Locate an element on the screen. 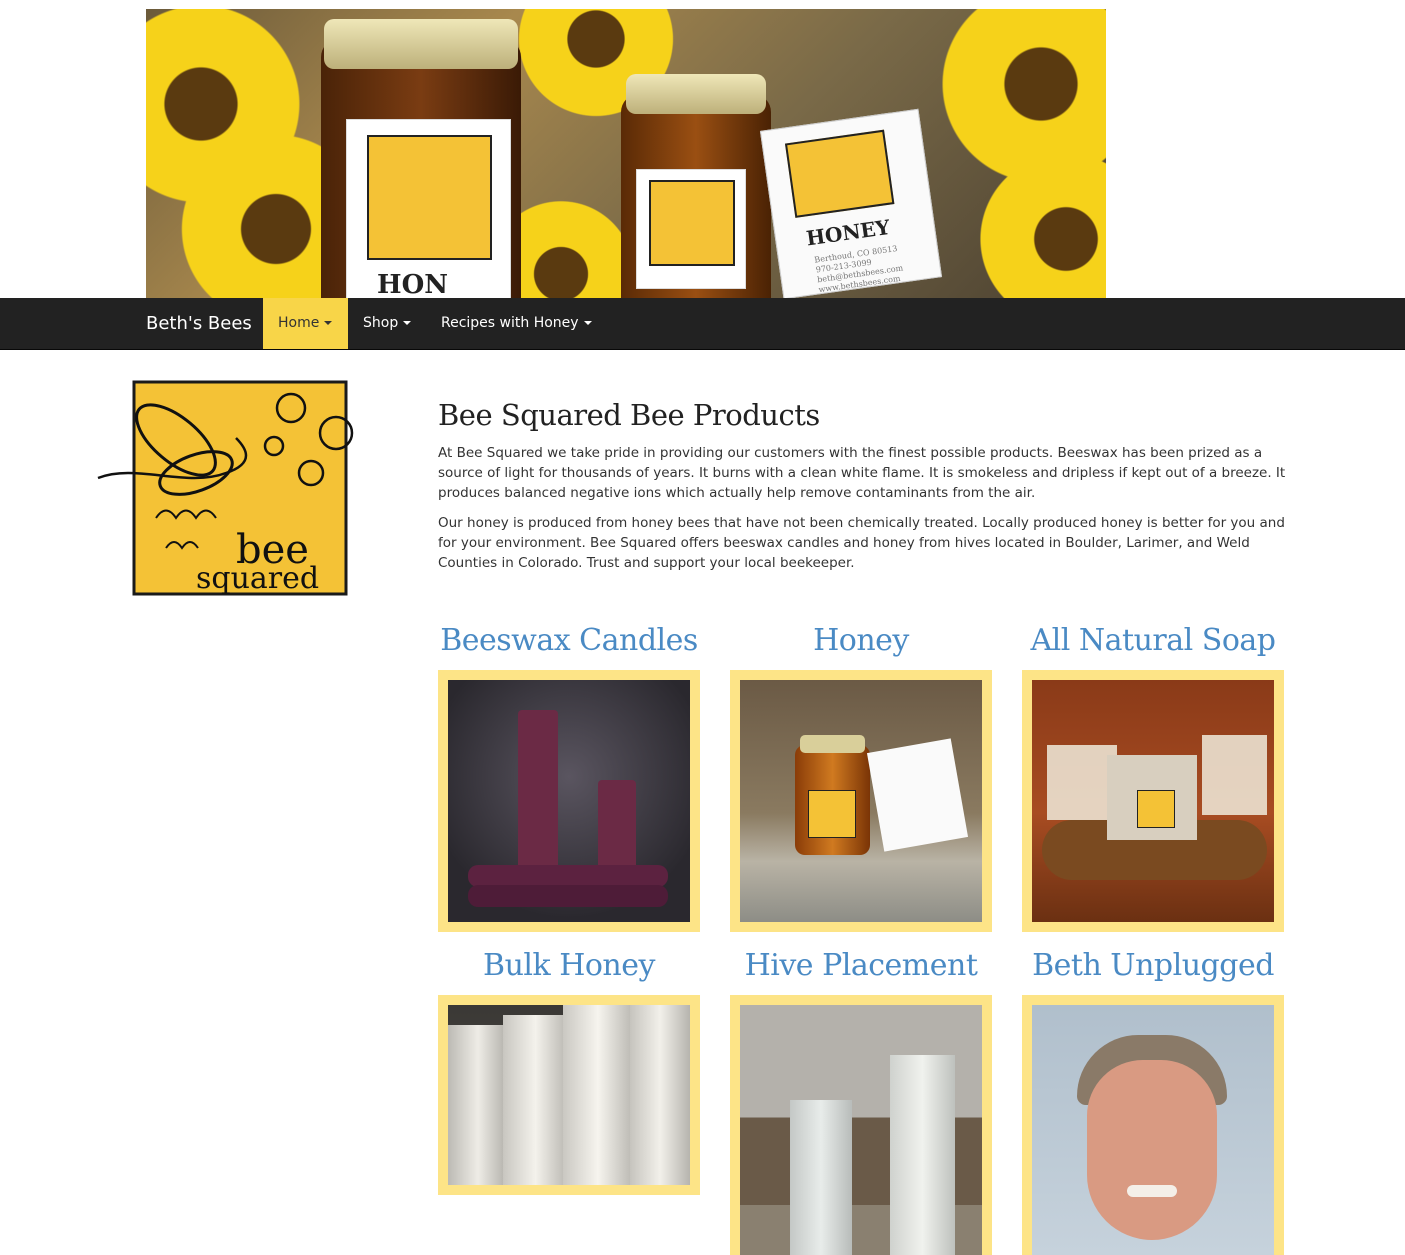  bulk-honey-buckets-photo is located at coordinates (569, 1095).